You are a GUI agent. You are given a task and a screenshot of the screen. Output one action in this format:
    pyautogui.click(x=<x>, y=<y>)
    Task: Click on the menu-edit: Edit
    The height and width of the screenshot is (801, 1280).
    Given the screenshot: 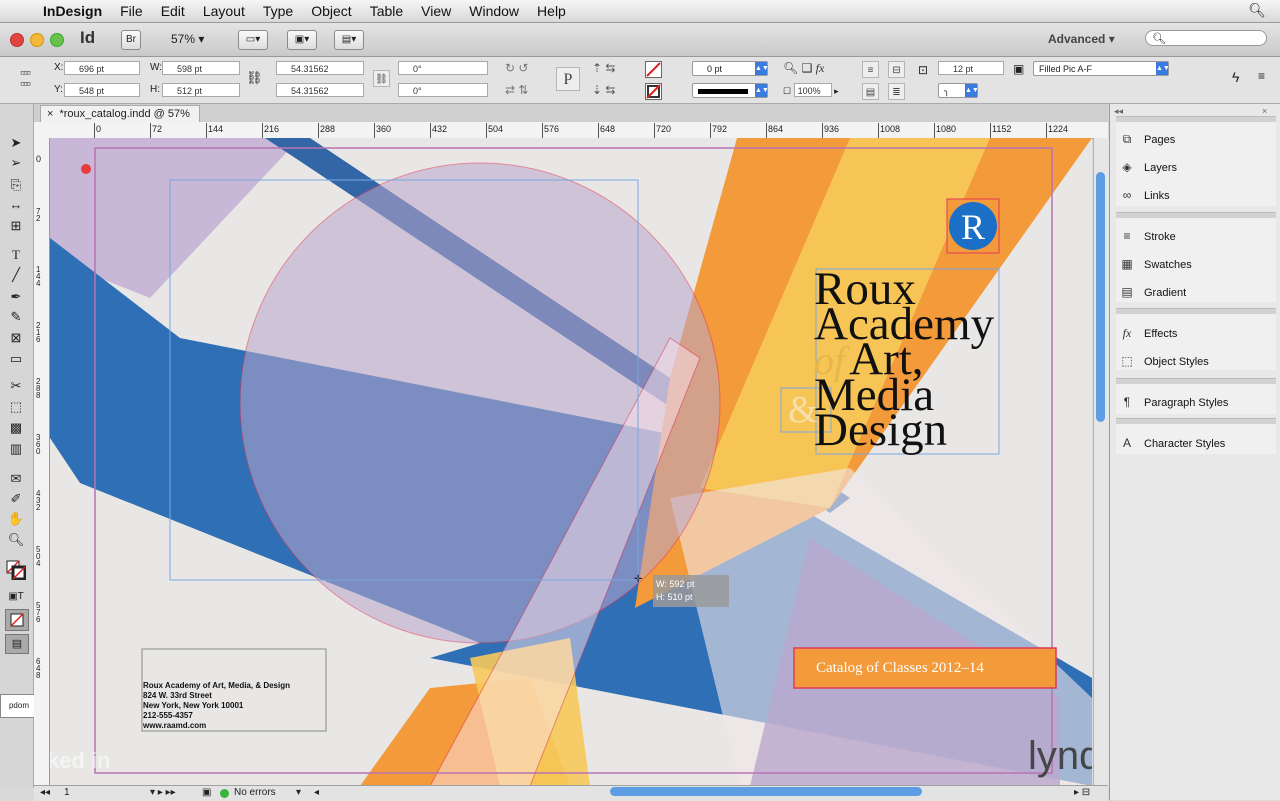 What is the action you would take?
    pyautogui.click(x=173, y=11)
    